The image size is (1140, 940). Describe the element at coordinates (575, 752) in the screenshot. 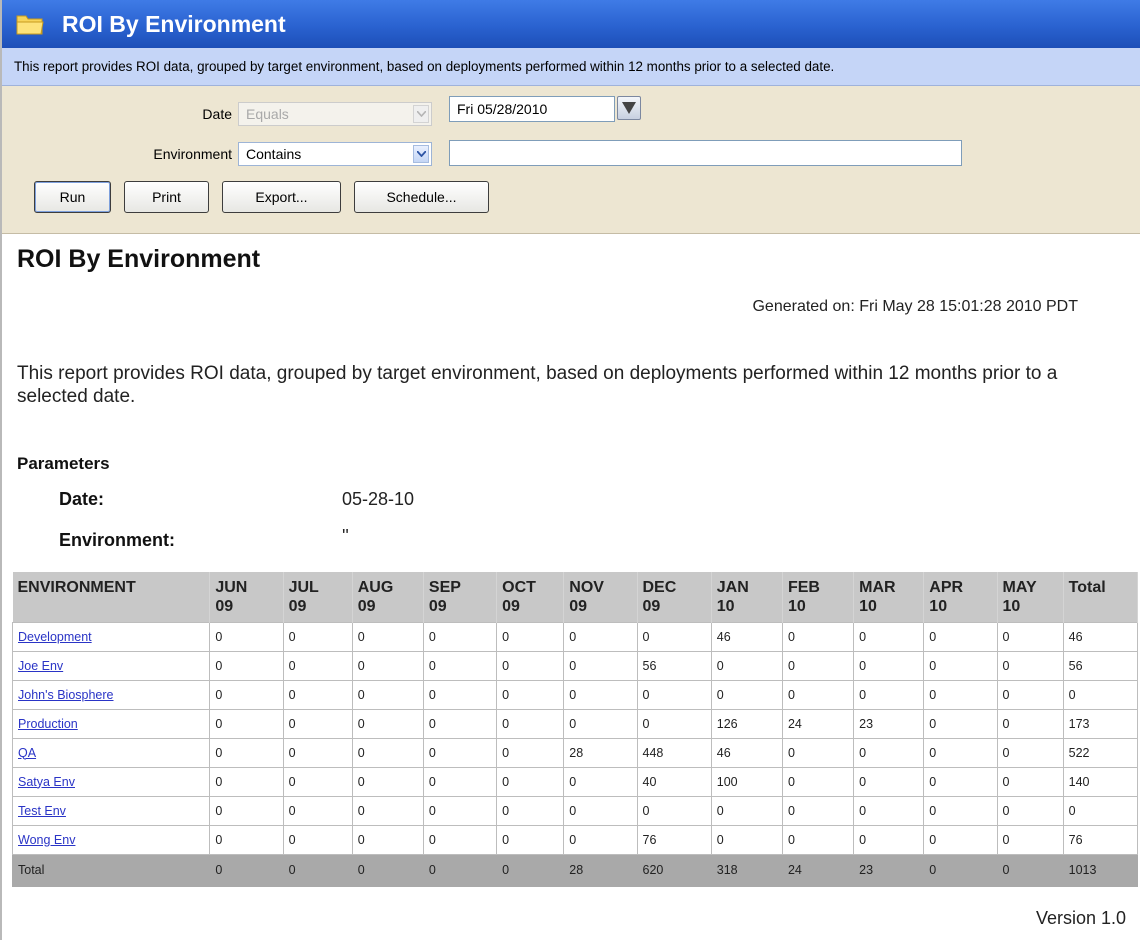

I see `table-row: QA 0 0 0 0 0 28 448 46 0 0 0 0 522` at that location.